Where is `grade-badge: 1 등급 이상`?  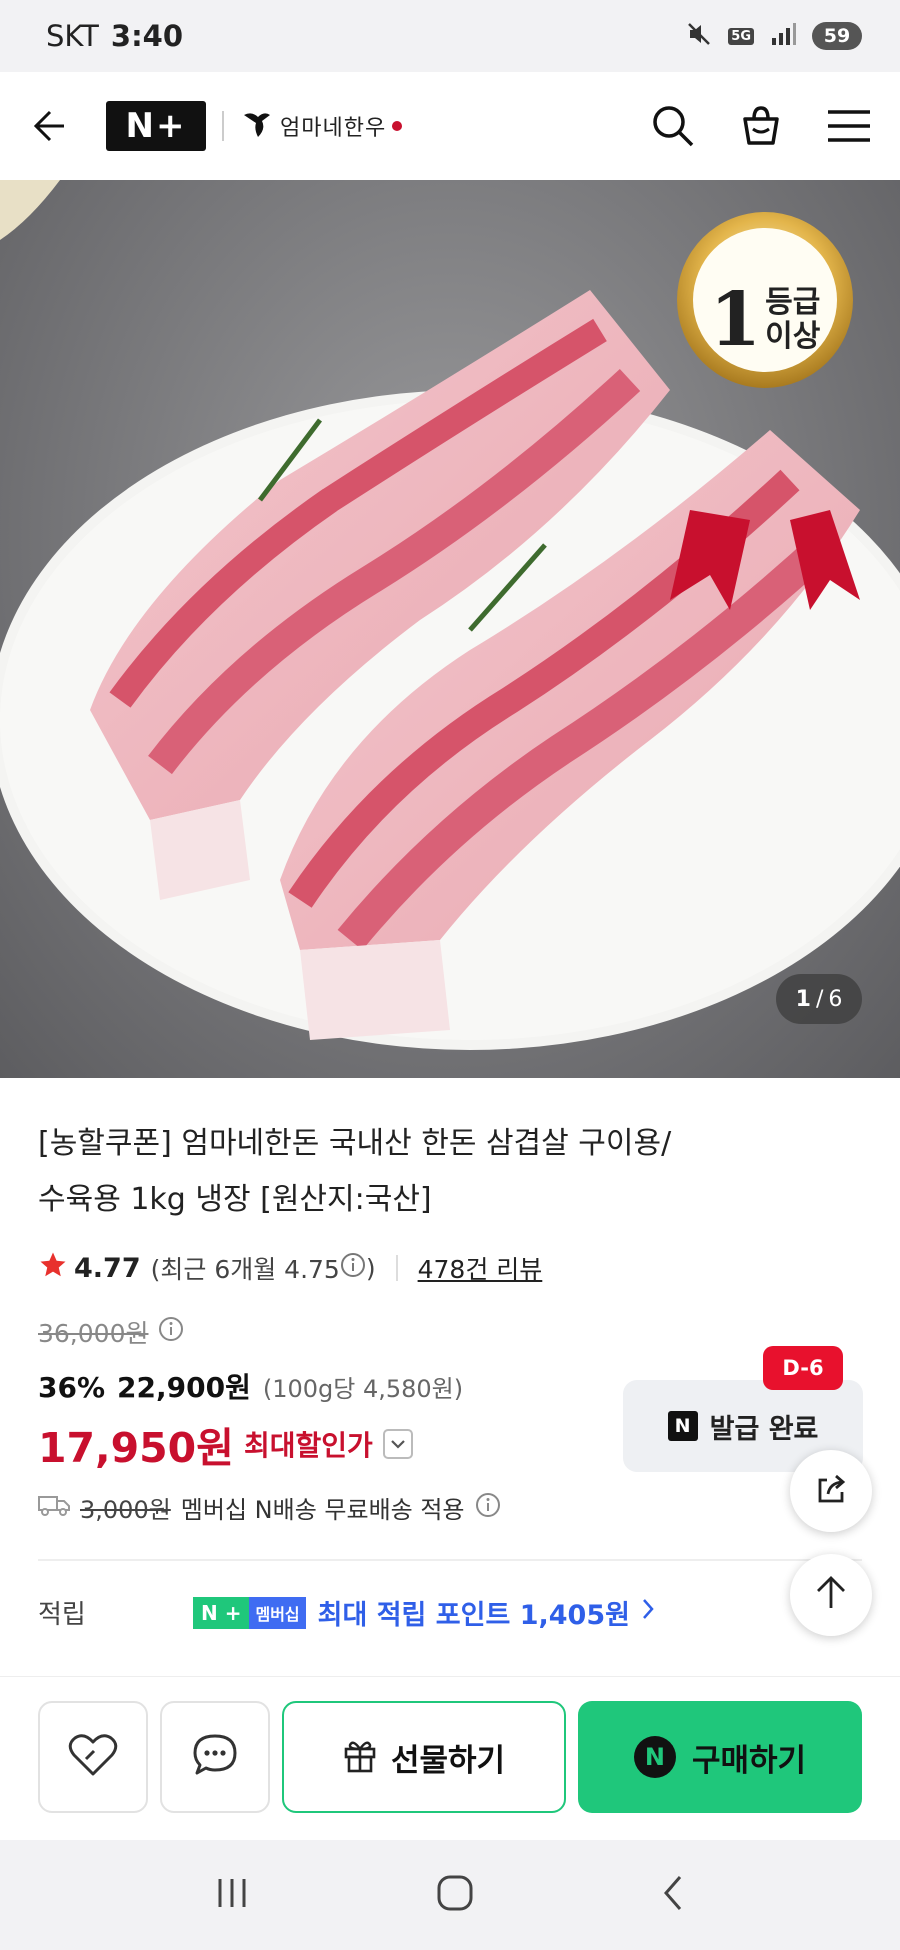 grade-badge: 1 등급 이상 is located at coordinates (765, 320).